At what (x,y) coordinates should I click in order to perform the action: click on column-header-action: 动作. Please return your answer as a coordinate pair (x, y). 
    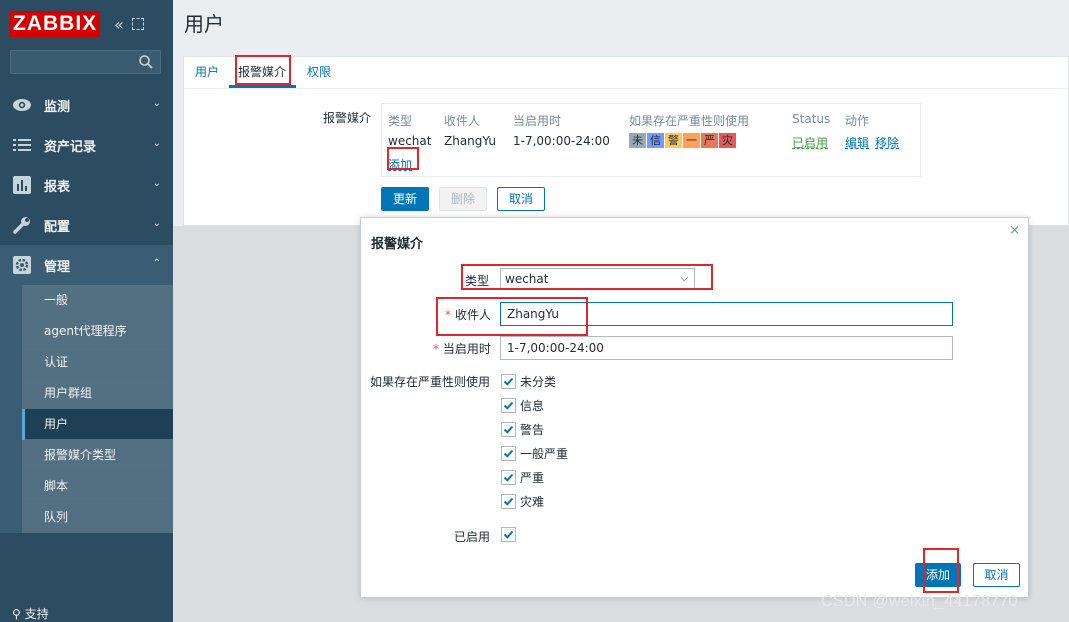
    Looking at the image, I should click on (857, 121).